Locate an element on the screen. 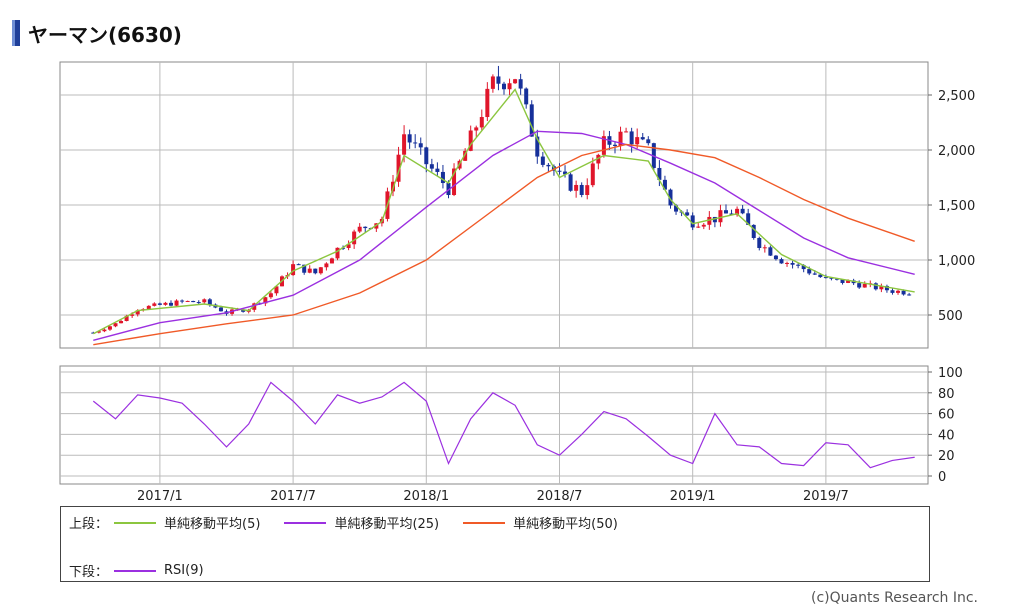 This screenshot has height=613, width=1020. legend-lower-row: 下段： RSI(9) is located at coordinates (145, 570).